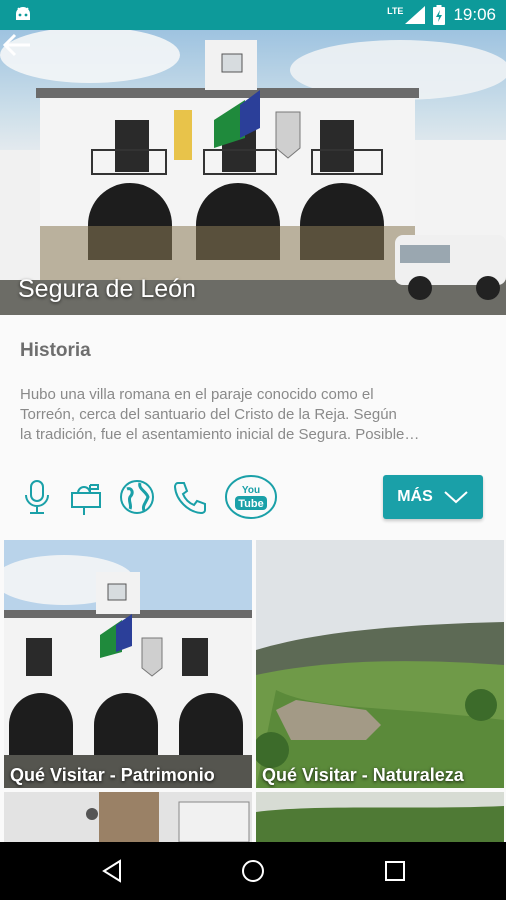 The image size is (506, 900). I want to click on home-nav-icon, so click(253, 871).